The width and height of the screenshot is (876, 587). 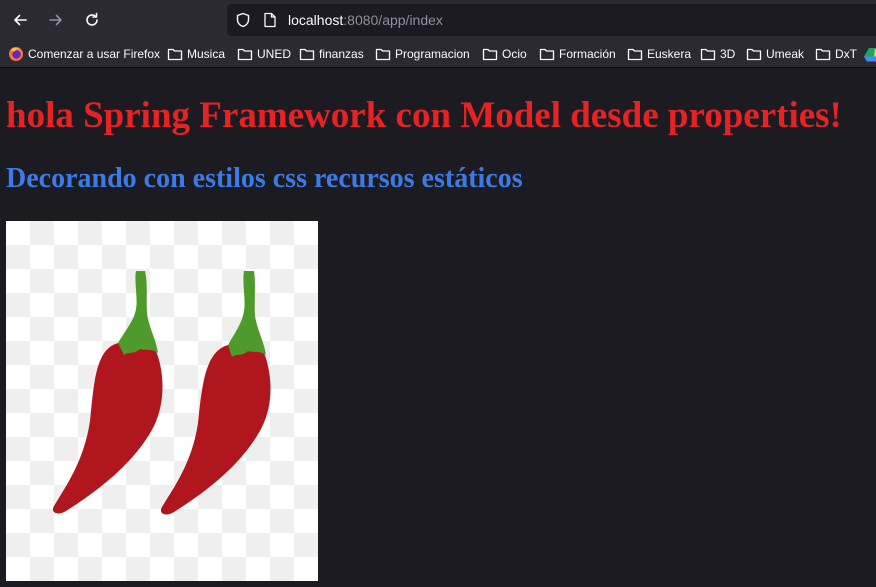 I want to click on bookmark-comenzar: Comenzar a usar Firefox, so click(x=84, y=53).